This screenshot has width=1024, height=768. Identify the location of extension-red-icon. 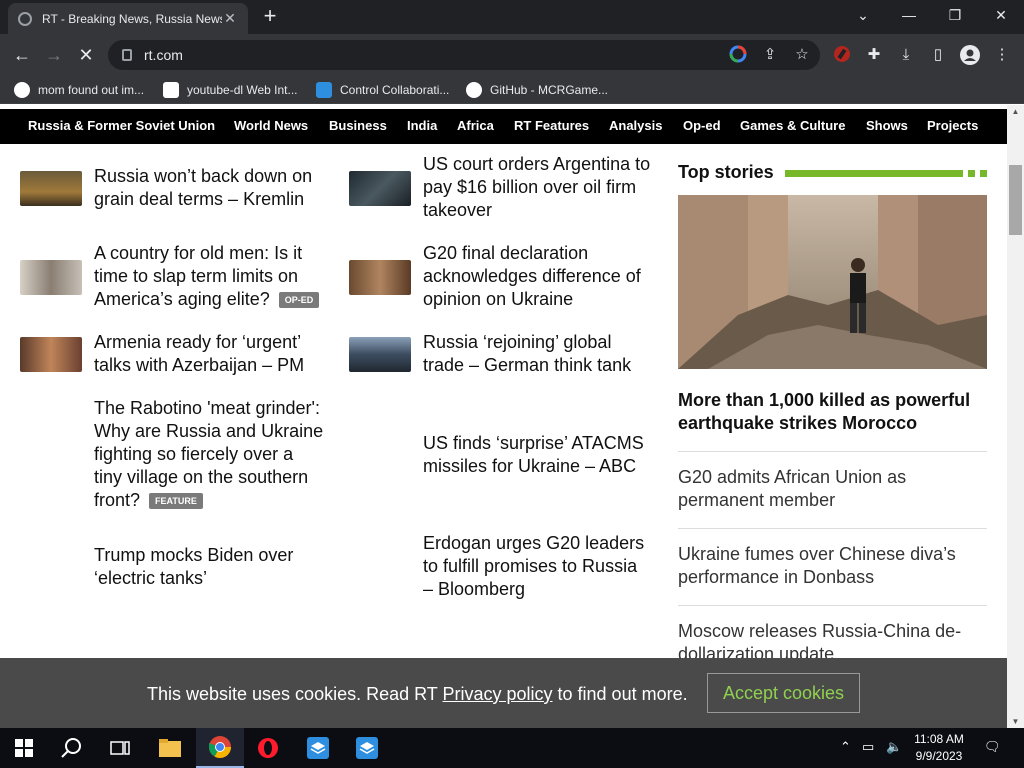
(842, 55).